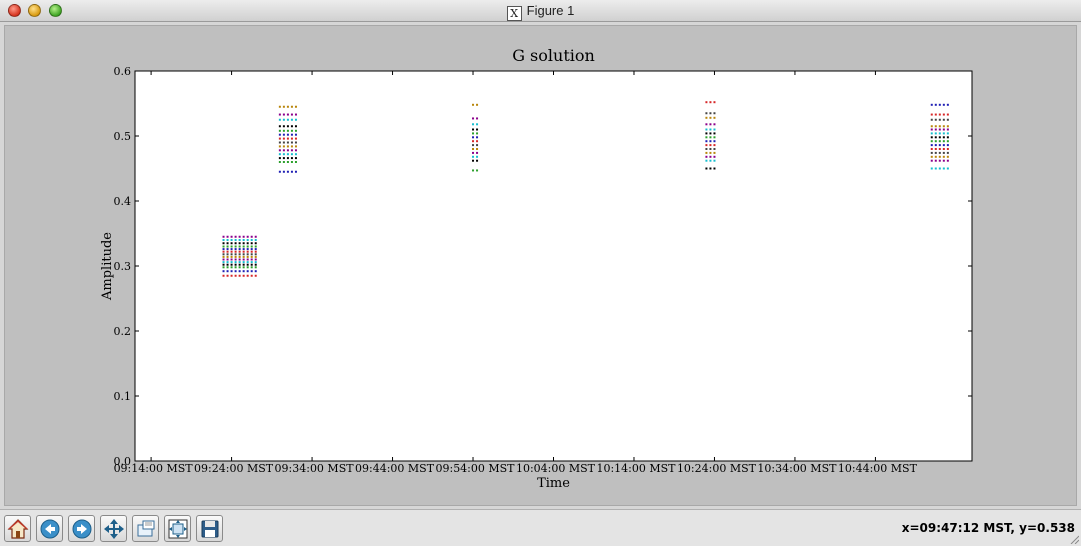 The image size is (1081, 546). I want to click on home-button, so click(17, 528).